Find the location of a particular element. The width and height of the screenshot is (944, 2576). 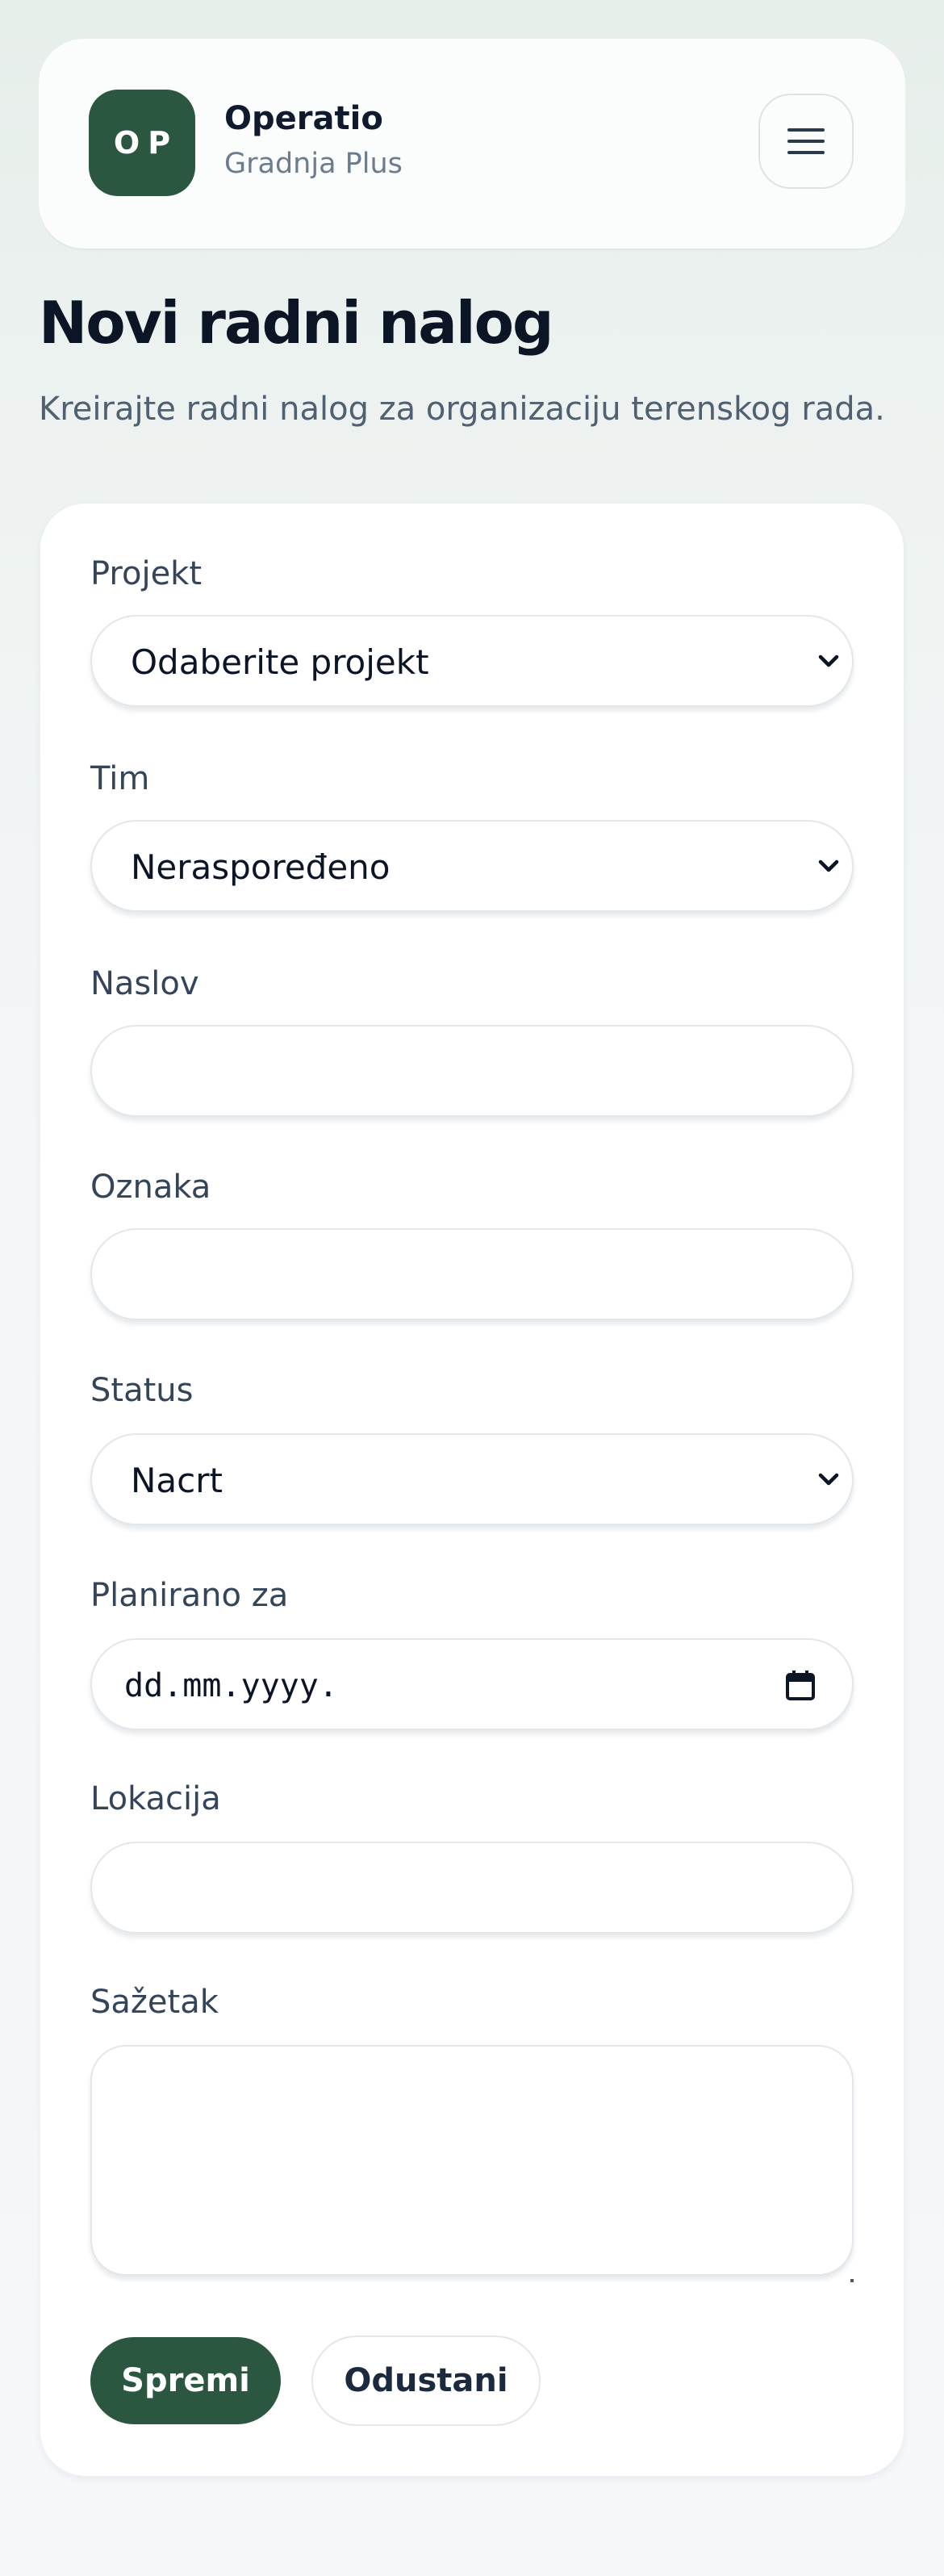

menu-button is located at coordinates (806, 141).